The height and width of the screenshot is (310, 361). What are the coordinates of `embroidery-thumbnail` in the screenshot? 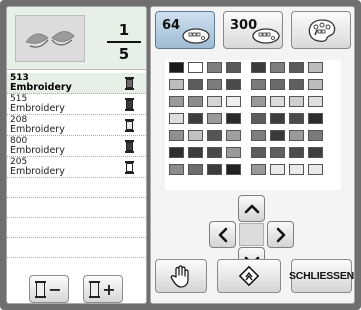 It's located at (50, 38).